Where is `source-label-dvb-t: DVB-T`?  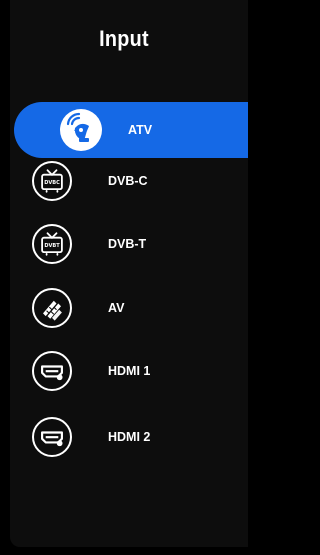 source-label-dvb-t: DVB-T is located at coordinates (127, 244).